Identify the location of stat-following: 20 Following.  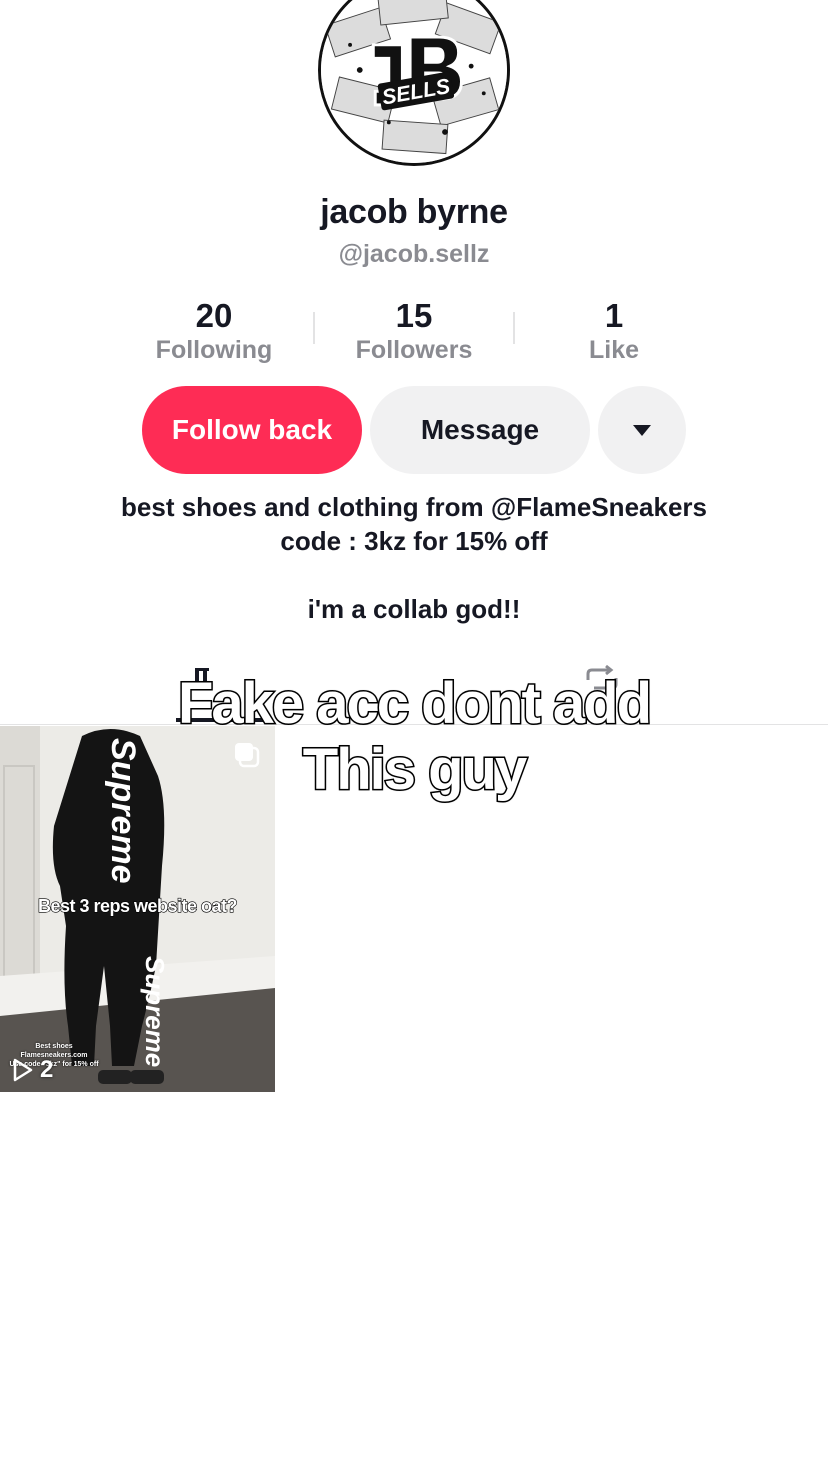
(214, 332).